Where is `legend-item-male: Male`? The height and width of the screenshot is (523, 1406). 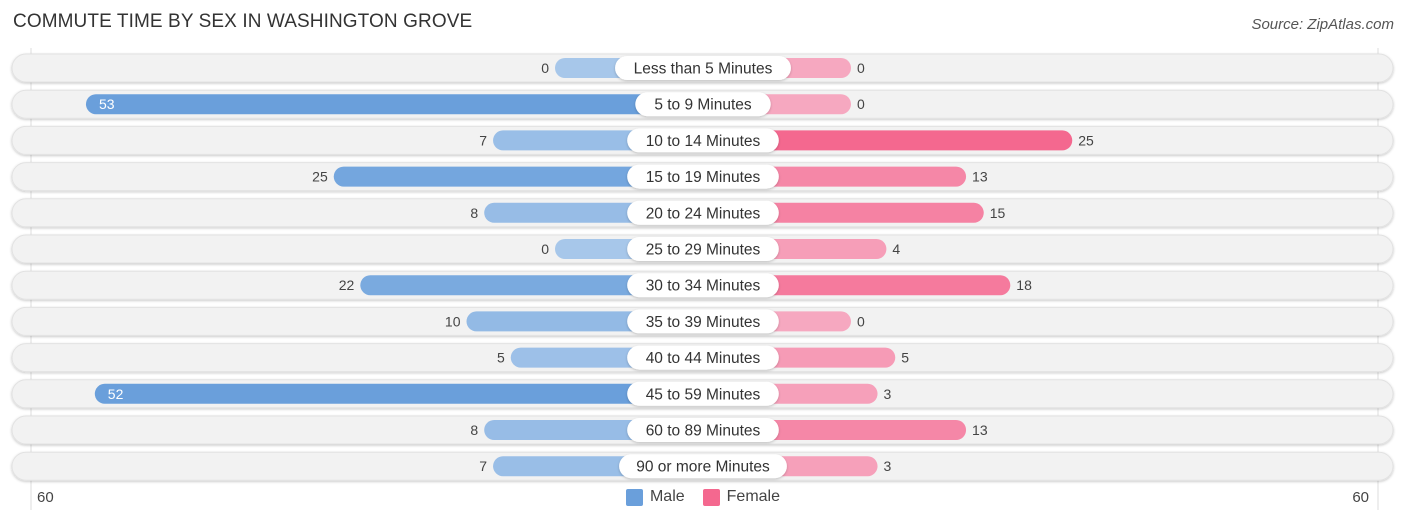
legend-item-male: Male is located at coordinates (655, 497).